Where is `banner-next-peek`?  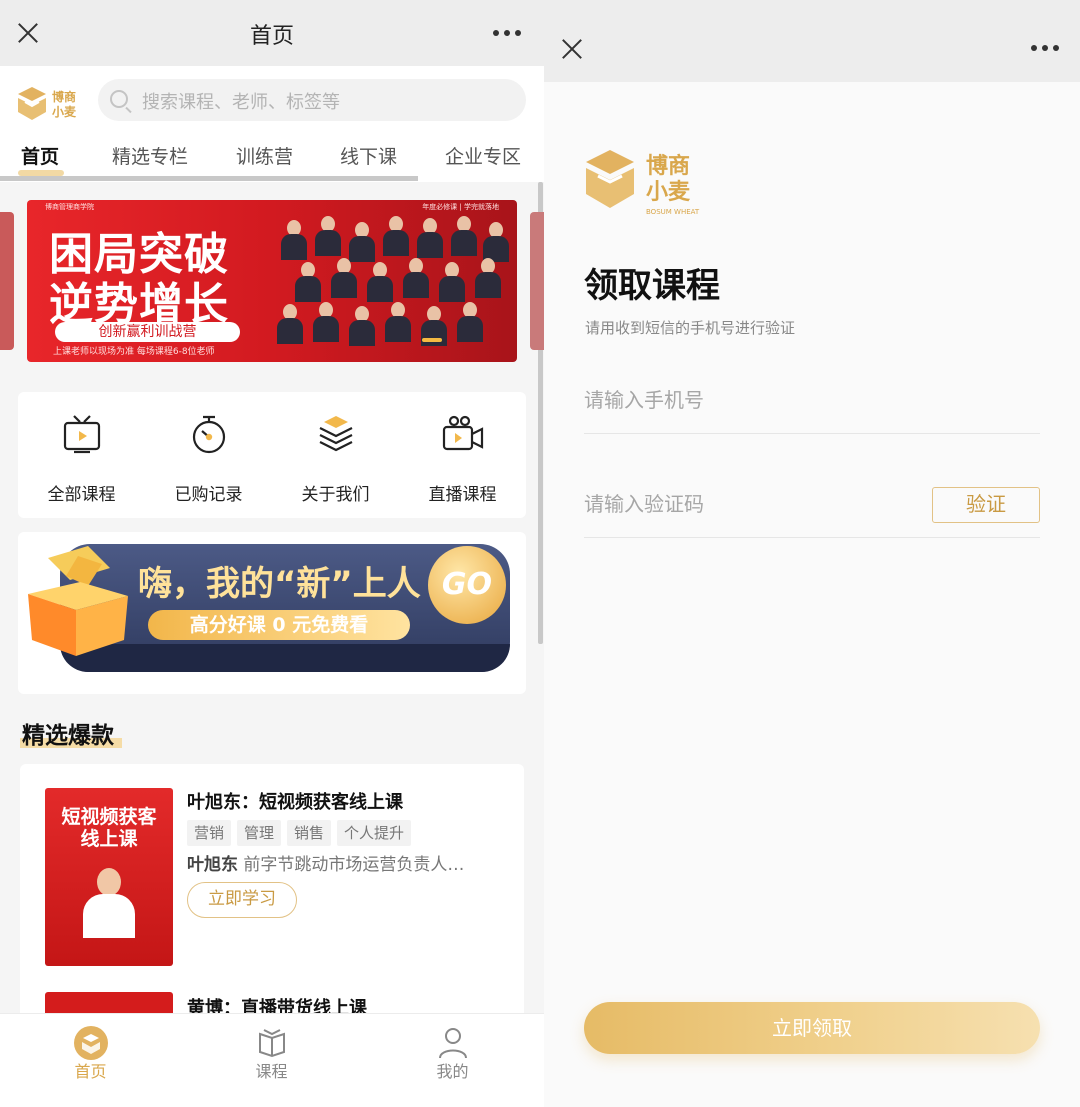
banner-next-peek is located at coordinates (537, 281).